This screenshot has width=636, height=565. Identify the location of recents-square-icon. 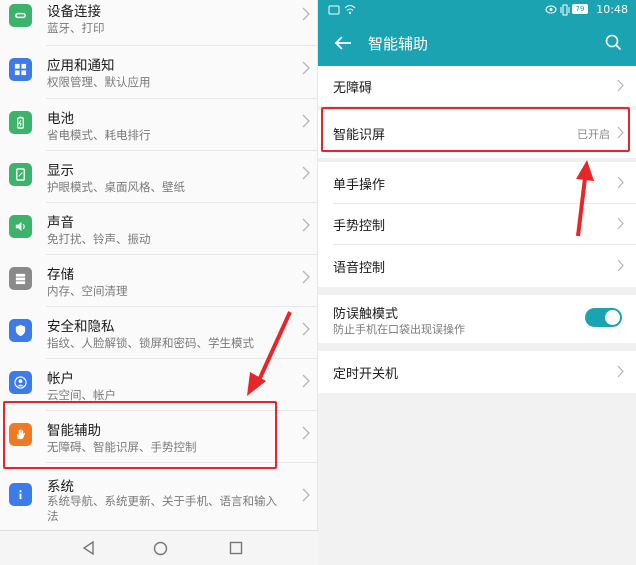
(236, 548).